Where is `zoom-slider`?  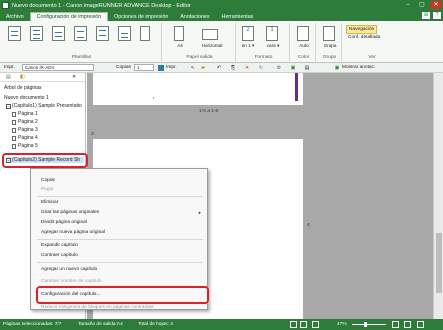 zoom-slider is located at coordinates (369, 324).